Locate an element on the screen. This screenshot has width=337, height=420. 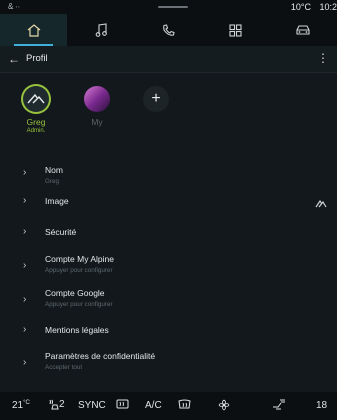
car-icon is located at coordinates (303, 30).